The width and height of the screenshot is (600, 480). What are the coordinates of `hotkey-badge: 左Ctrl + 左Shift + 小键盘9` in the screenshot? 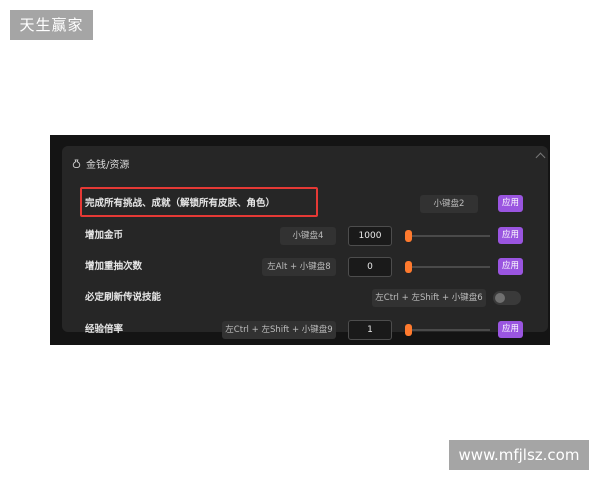 It's located at (279, 330).